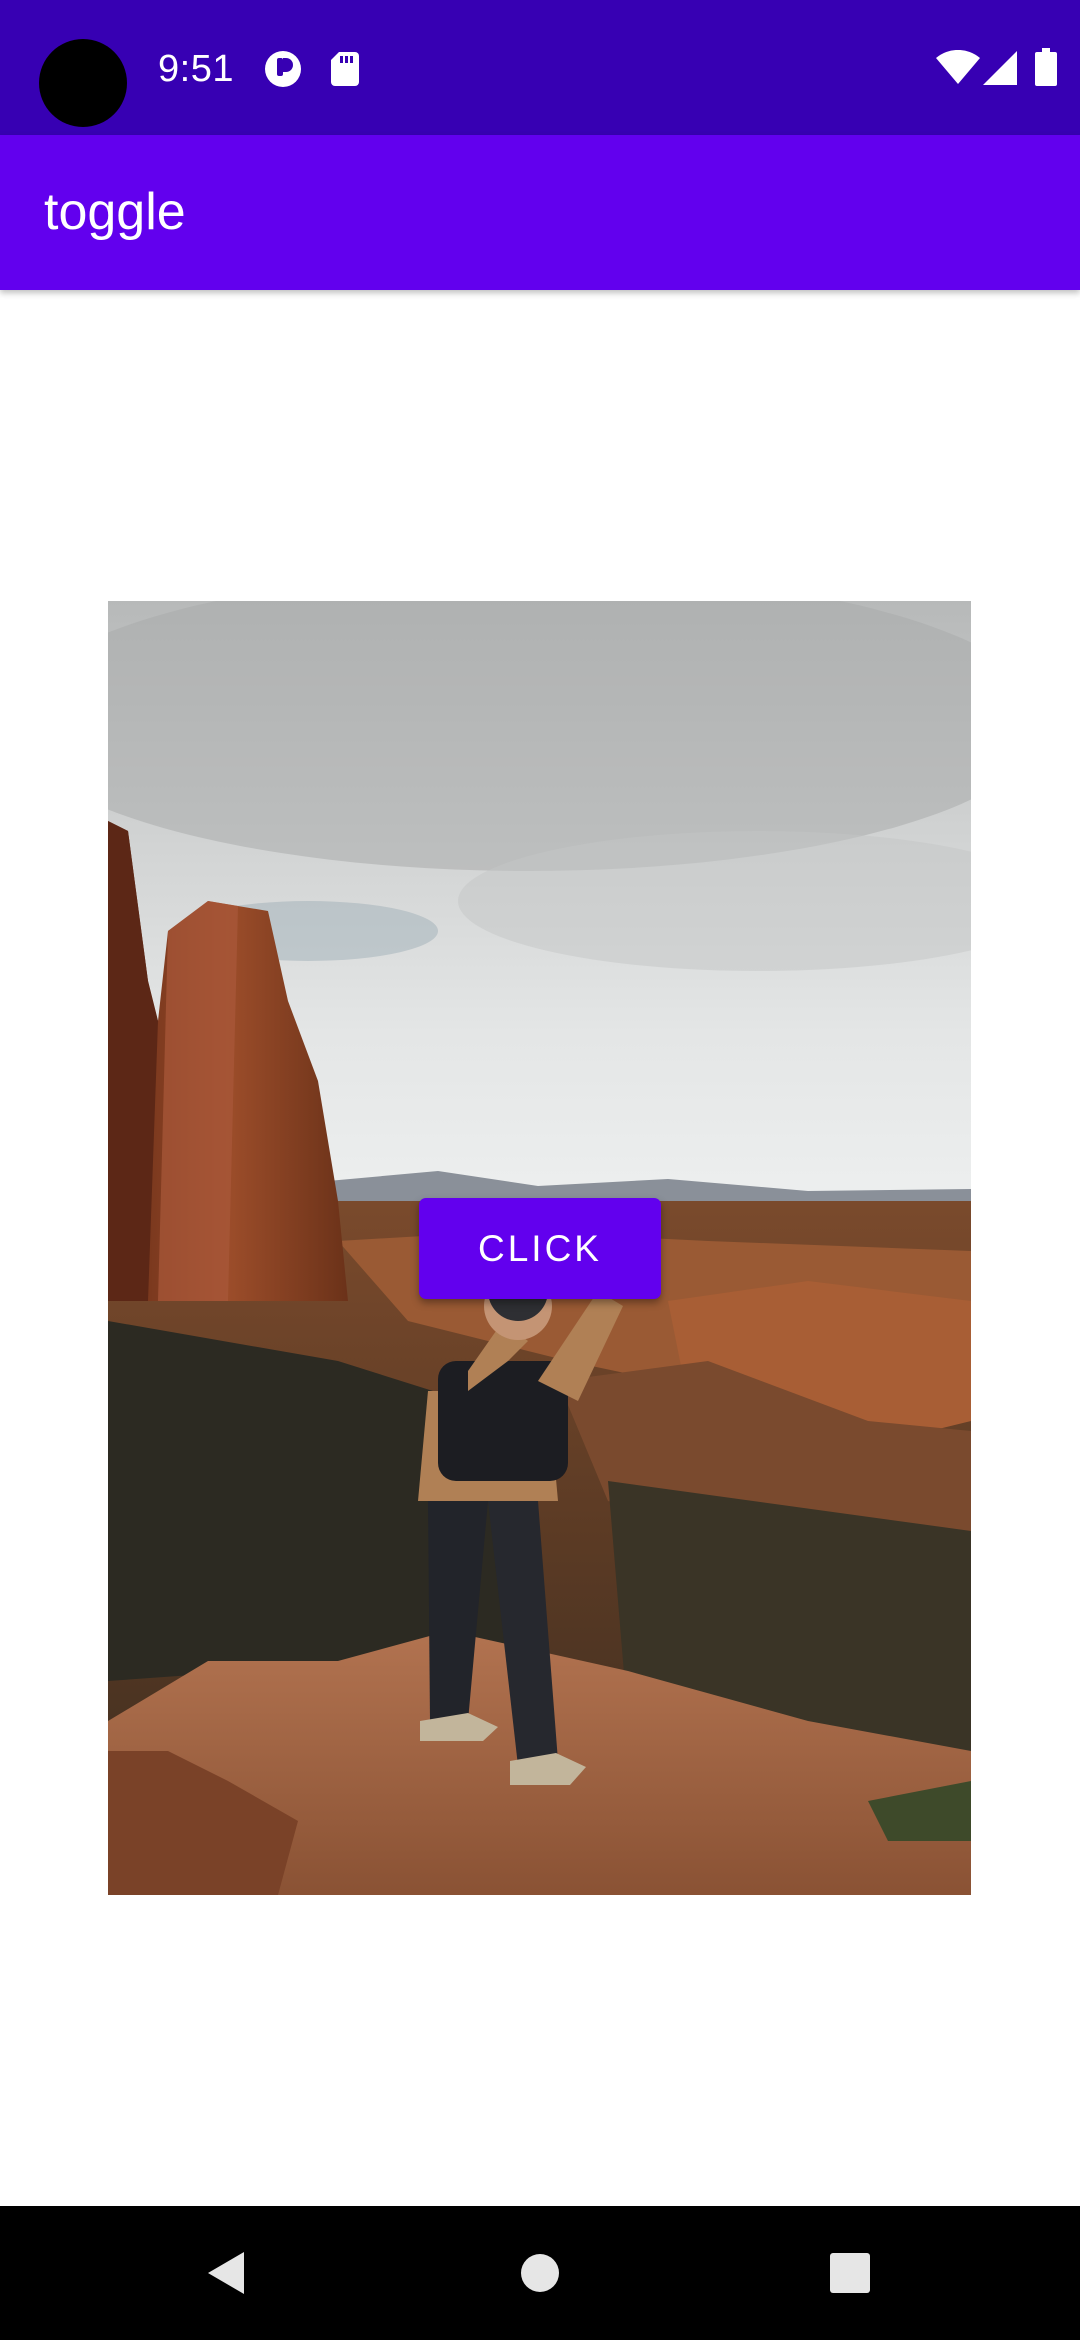 The width and height of the screenshot is (1080, 2340). What do you see at coordinates (1000, 68) in the screenshot?
I see `cell-signal-icon` at bounding box center [1000, 68].